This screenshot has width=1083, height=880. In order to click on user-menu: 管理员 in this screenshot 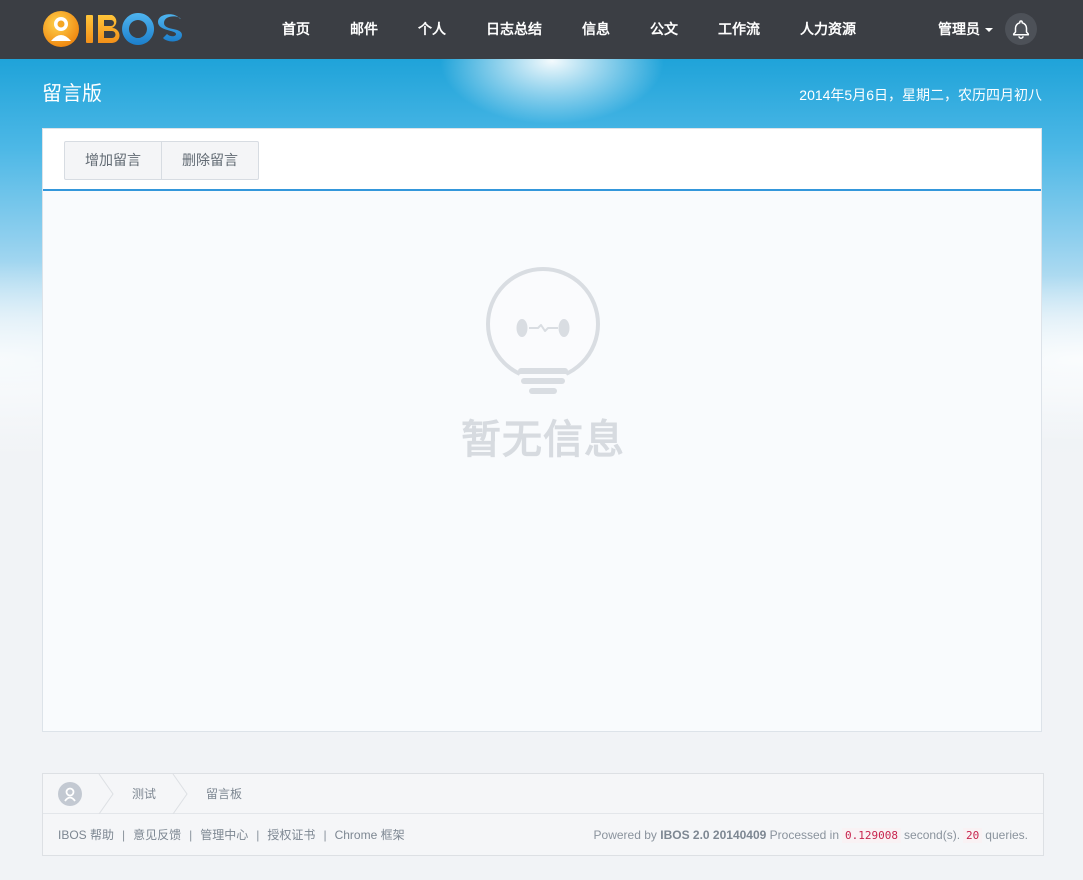, I will do `click(965, 29)`.